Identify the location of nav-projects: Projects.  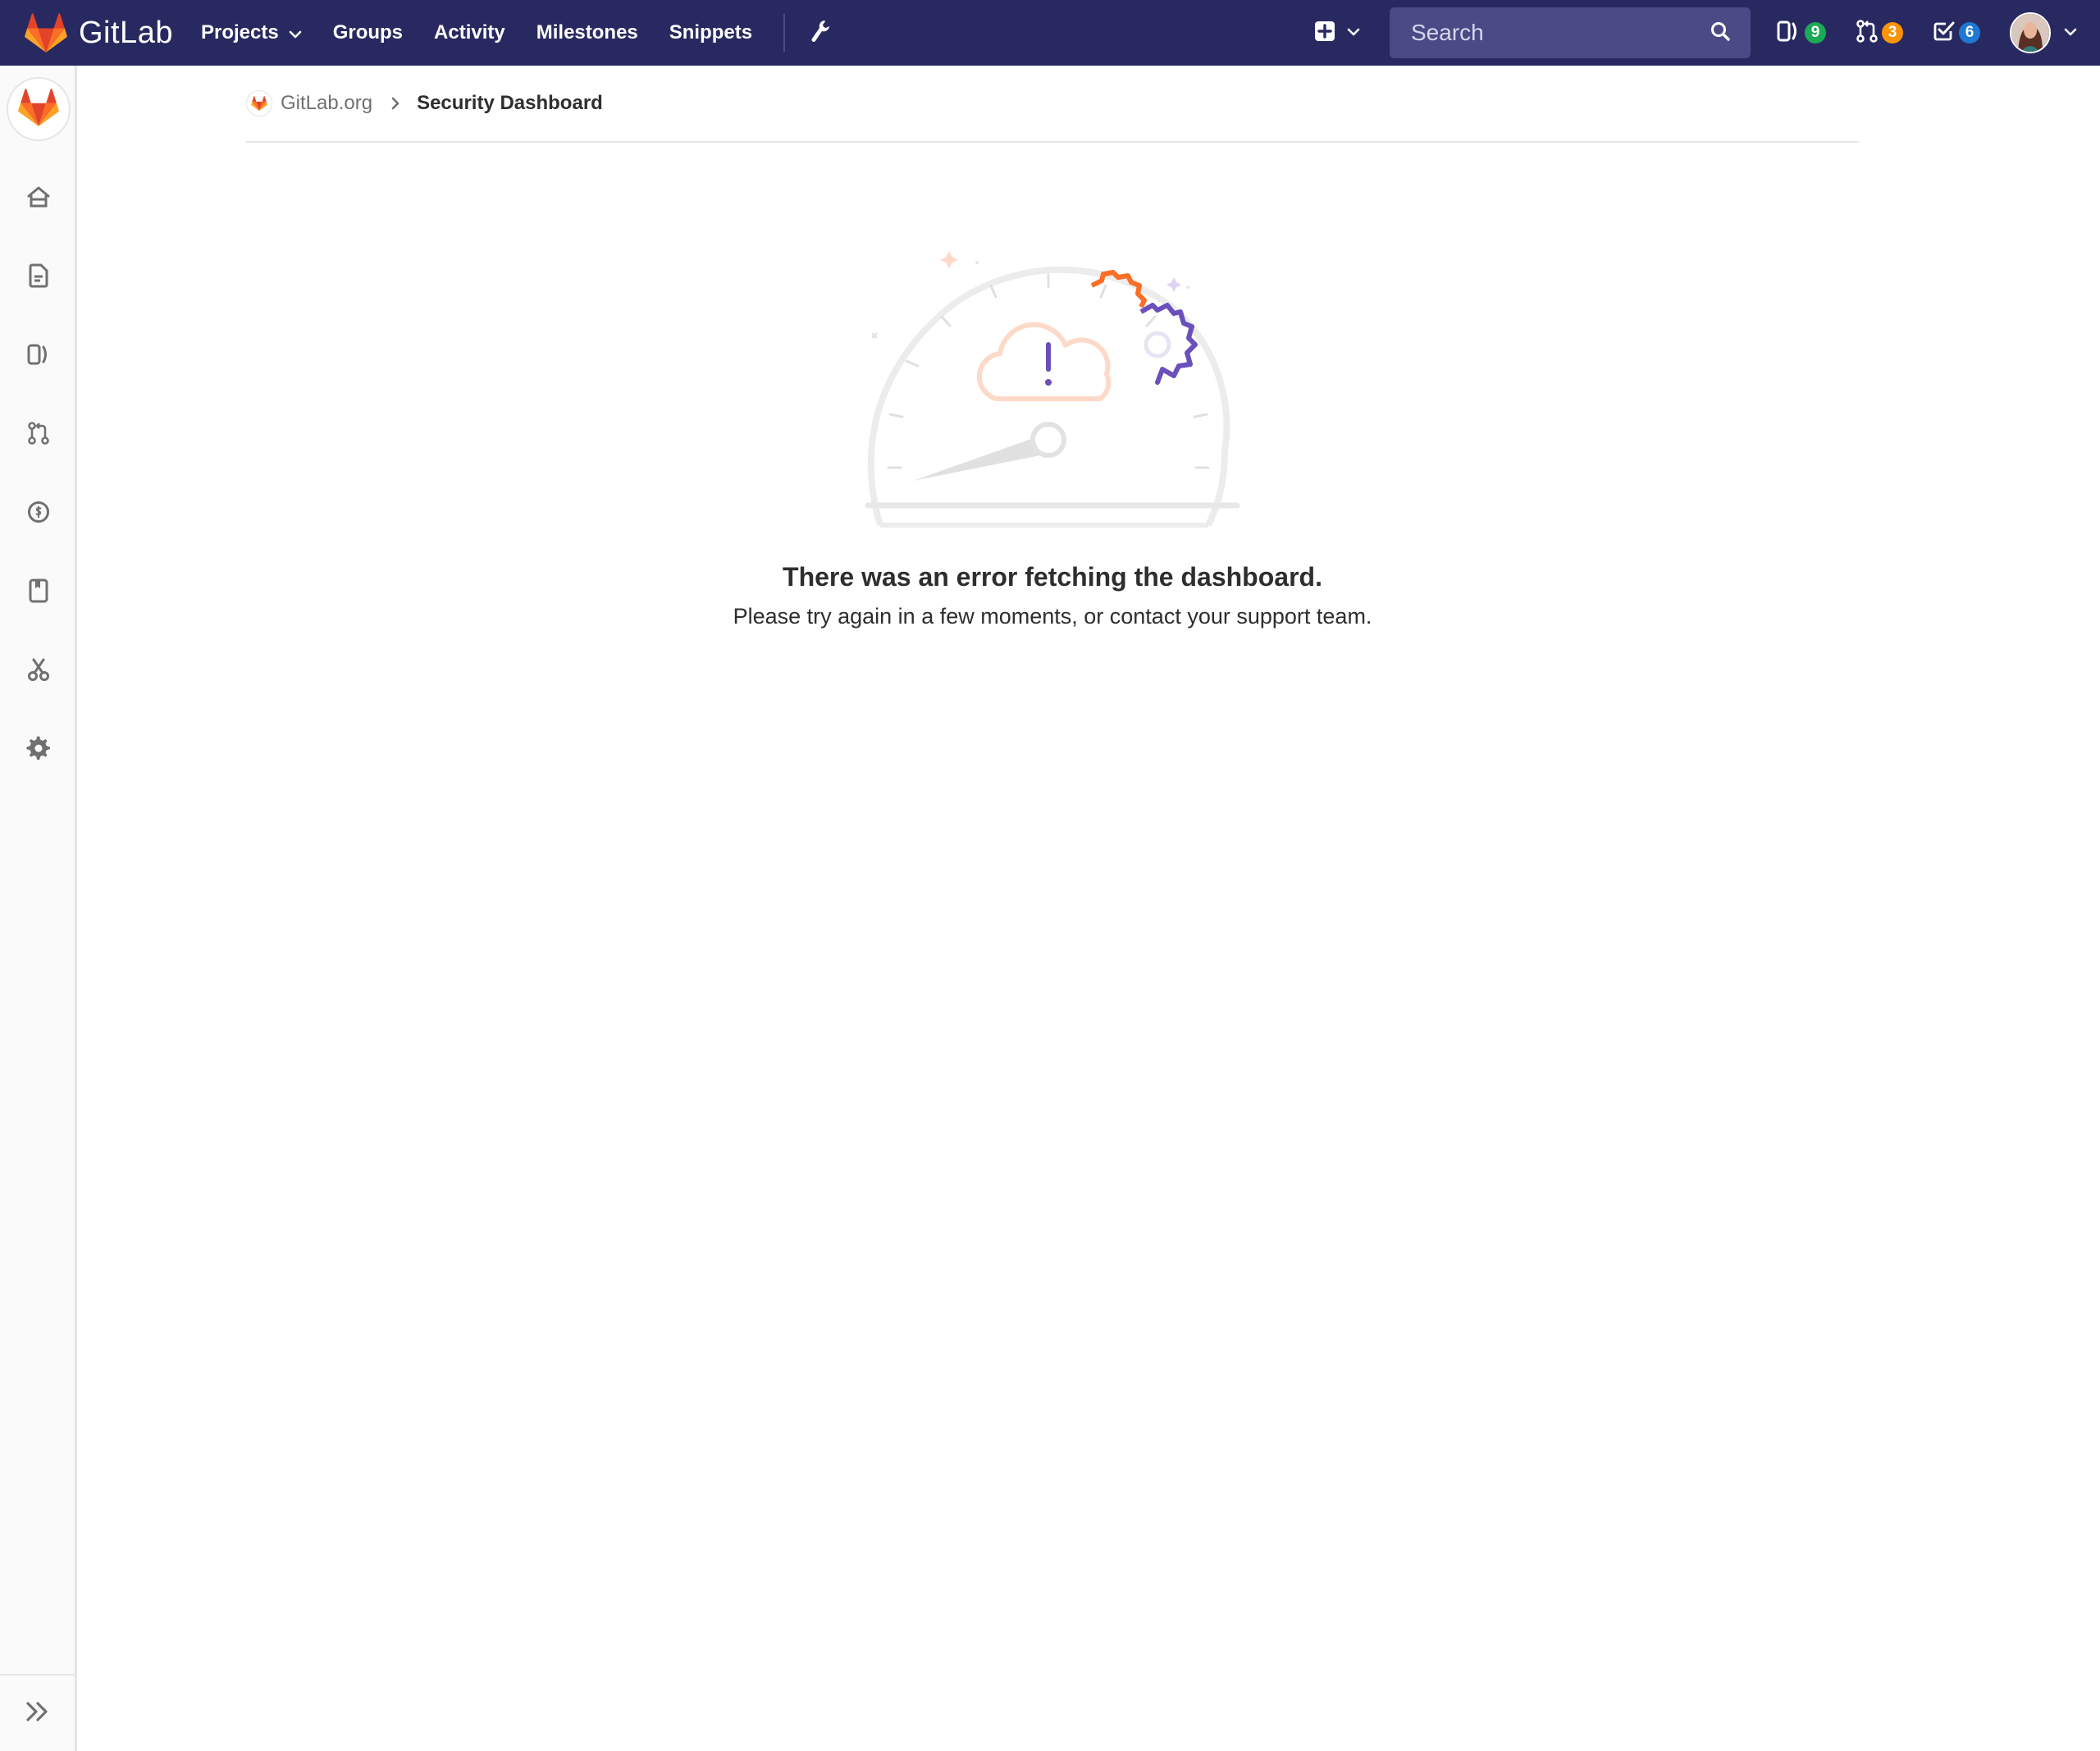
(252, 32).